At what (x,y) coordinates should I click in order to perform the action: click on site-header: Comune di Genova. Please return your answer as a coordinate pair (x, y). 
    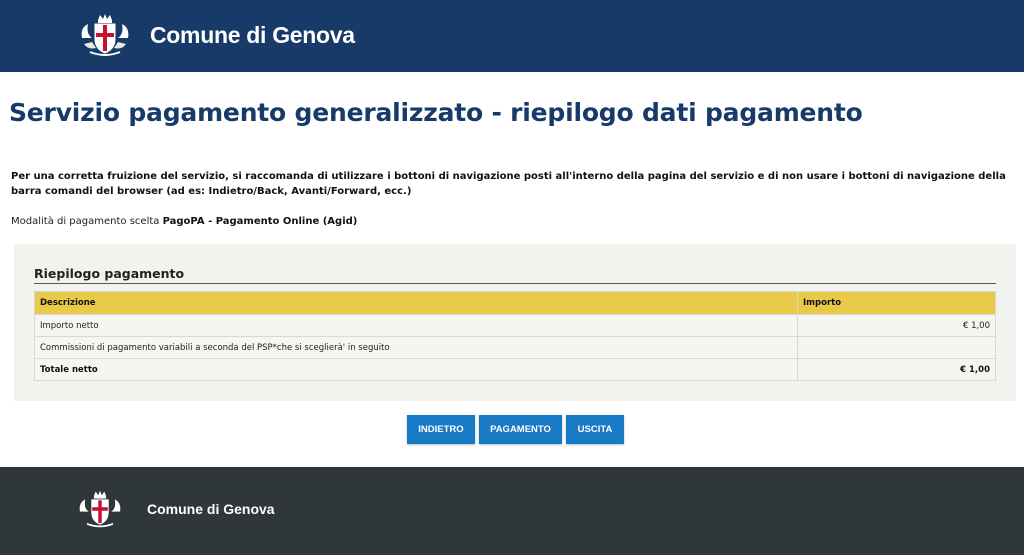
    Looking at the image, I should click on (512, 36).